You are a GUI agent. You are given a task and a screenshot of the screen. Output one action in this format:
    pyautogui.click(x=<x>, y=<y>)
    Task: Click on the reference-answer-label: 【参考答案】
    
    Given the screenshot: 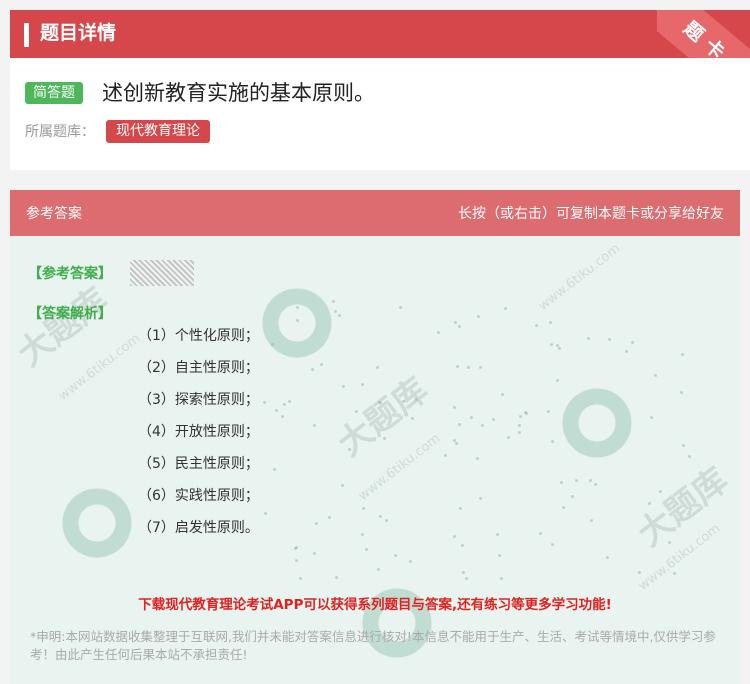 What is the action you would take?
    pyautogui.click(x=70, y=274)
    